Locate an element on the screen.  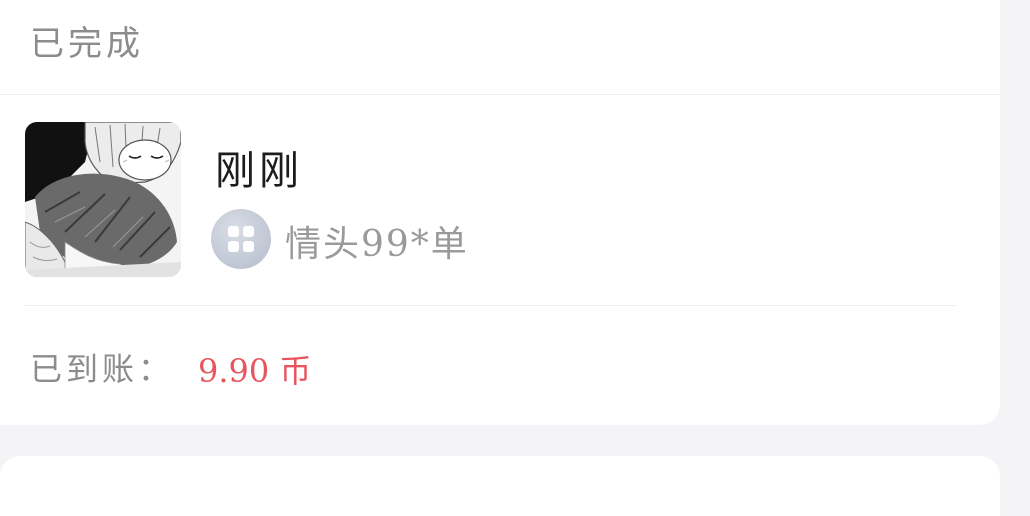
product-tag-text: 情头99*单 is located at coordinates (377, 244).